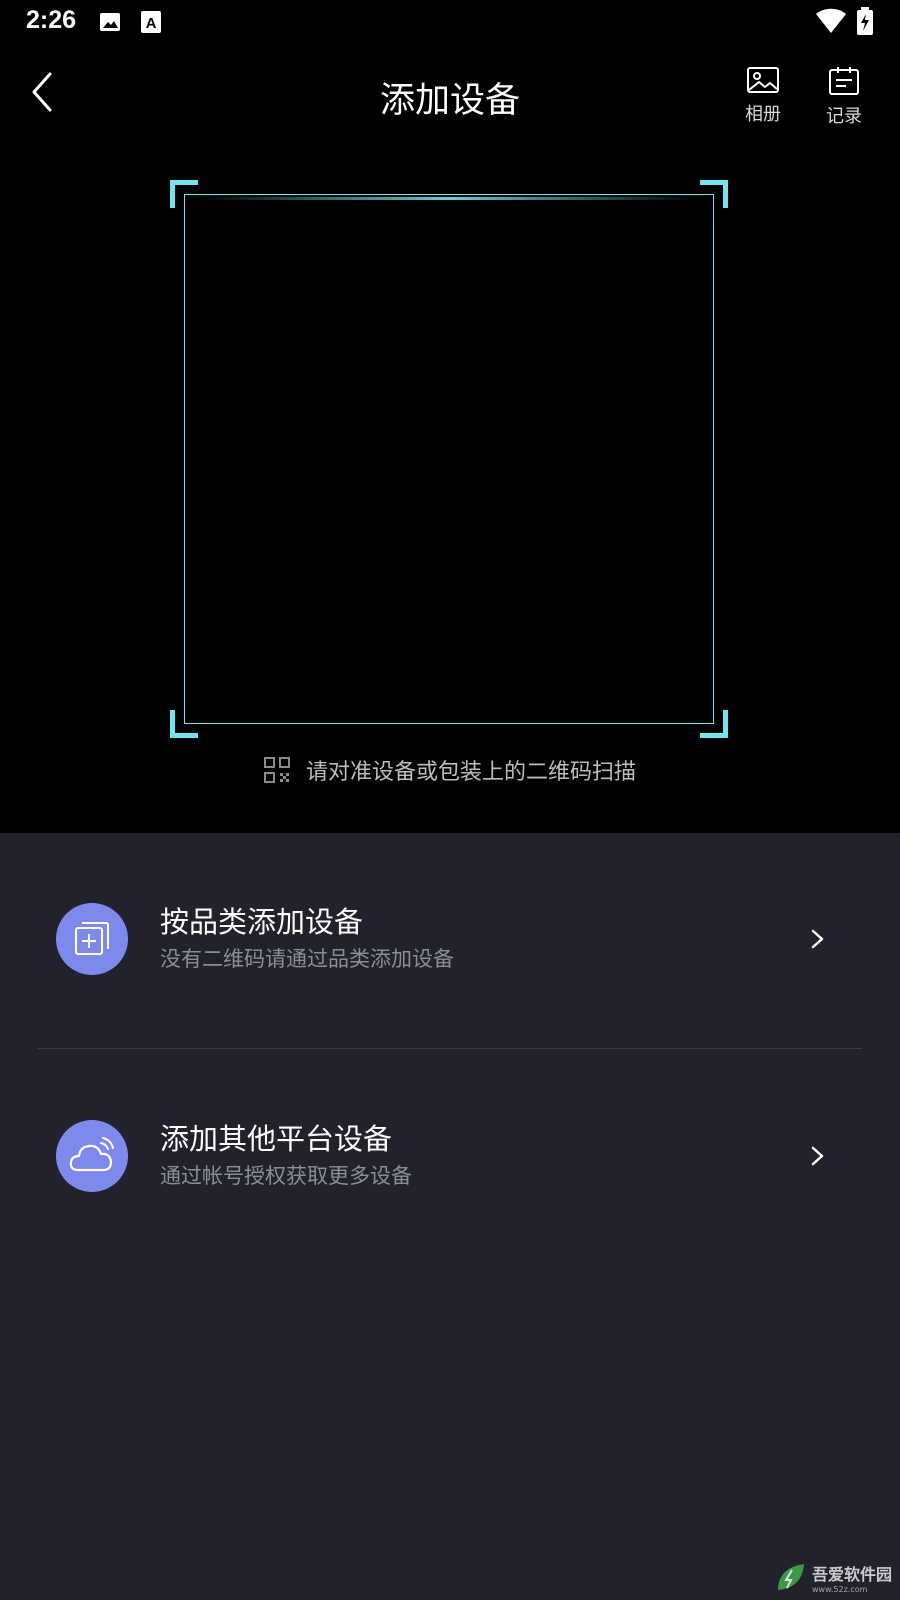 This screenshot has width=900, height=1600. Describe the element at coordinates (276, 770) in the screenshot. I see `qr-code-icon` at that location.